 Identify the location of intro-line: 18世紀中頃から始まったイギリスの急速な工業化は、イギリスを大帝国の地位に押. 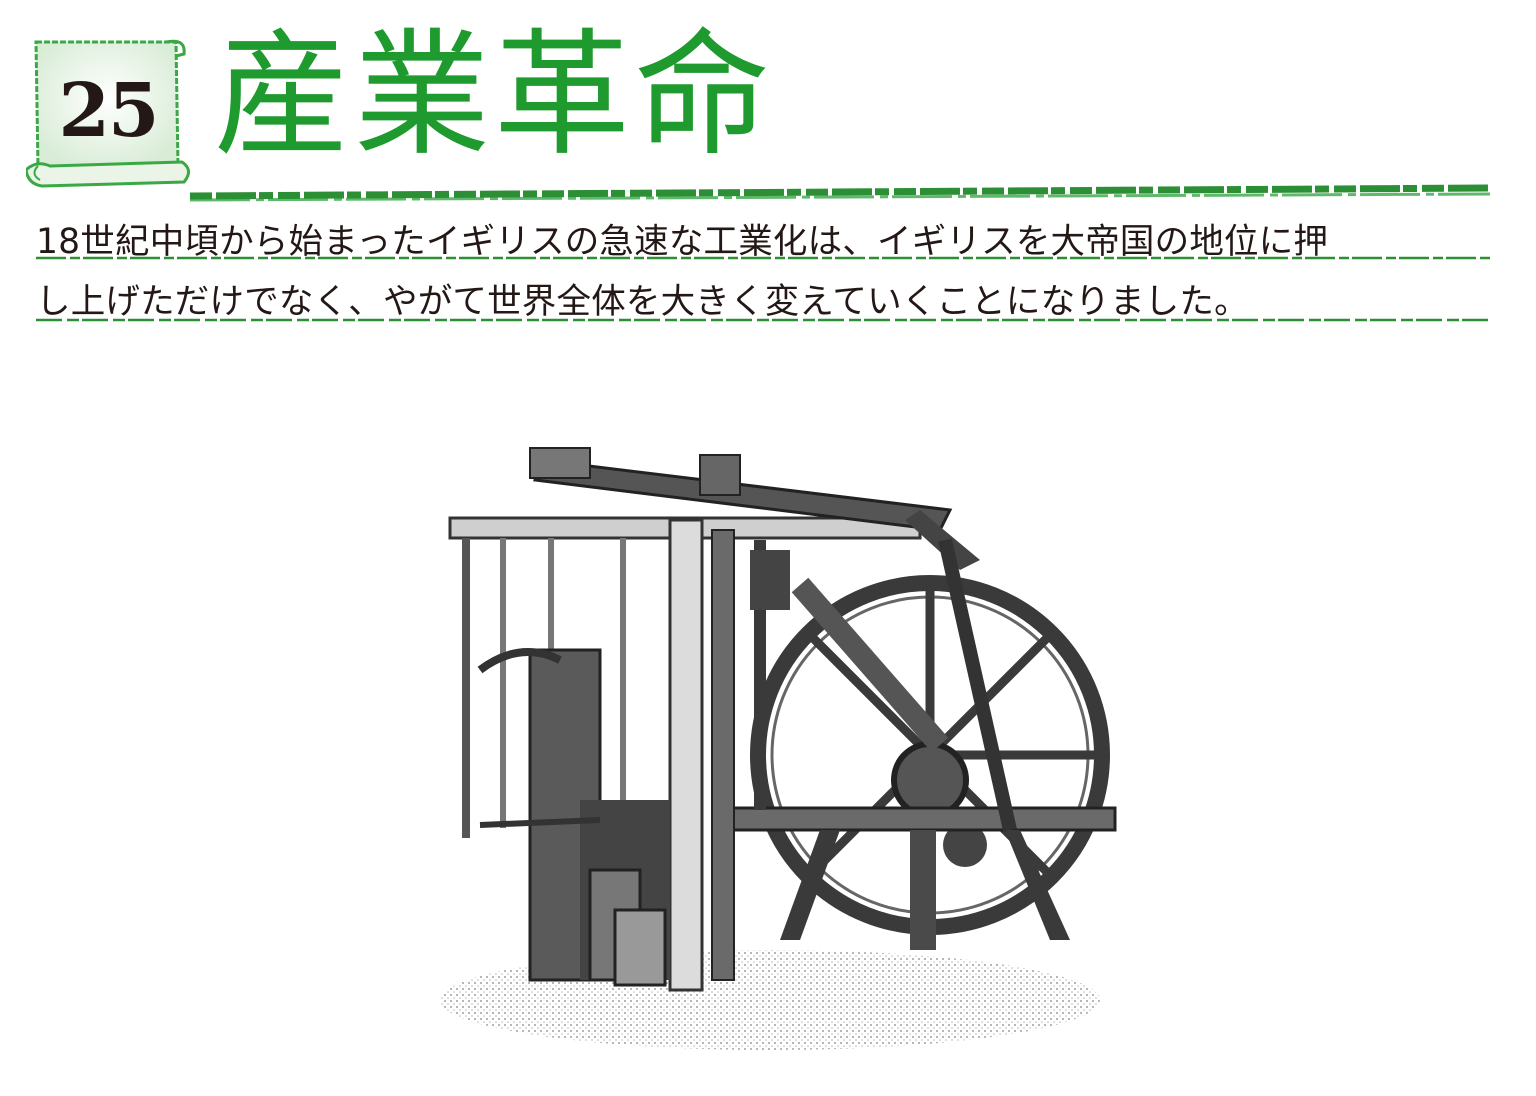
(682, 242).